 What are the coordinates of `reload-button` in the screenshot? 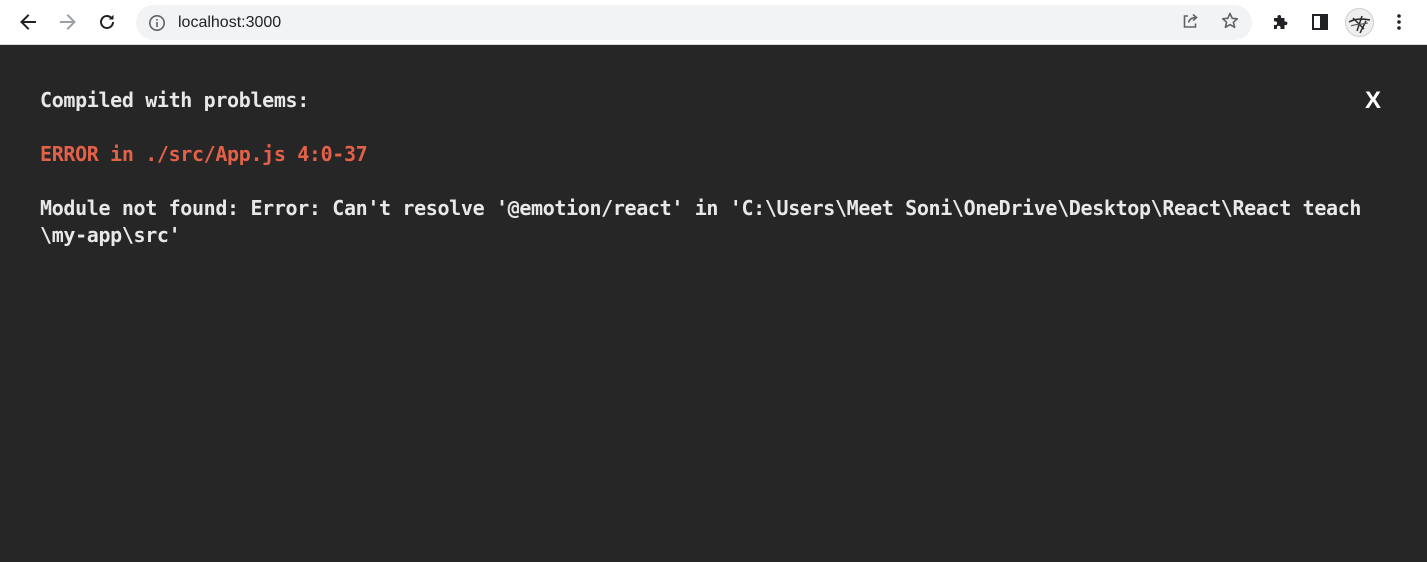 It's located at (107, 22).